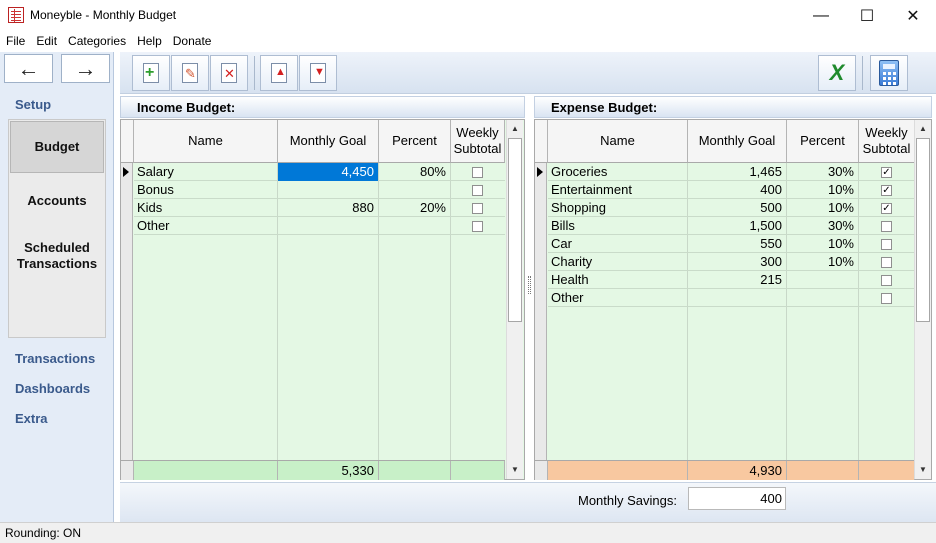 This screenshot has height=543, width=936. What do you see at coordinates (414, 172) in the screenshot?
I see `cell-percent: 80%` at bounding box center [414, 172].